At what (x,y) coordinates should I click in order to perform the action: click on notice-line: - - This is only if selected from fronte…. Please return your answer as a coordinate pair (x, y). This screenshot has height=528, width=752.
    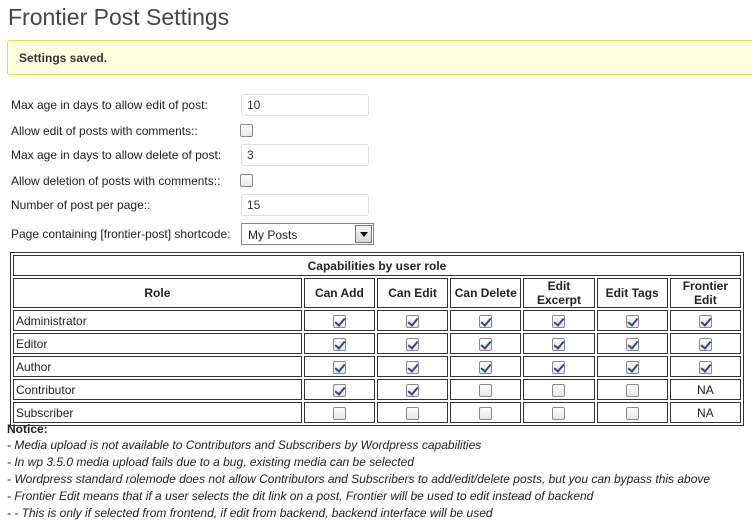
    Looking at the image, I should click on (250, 513).